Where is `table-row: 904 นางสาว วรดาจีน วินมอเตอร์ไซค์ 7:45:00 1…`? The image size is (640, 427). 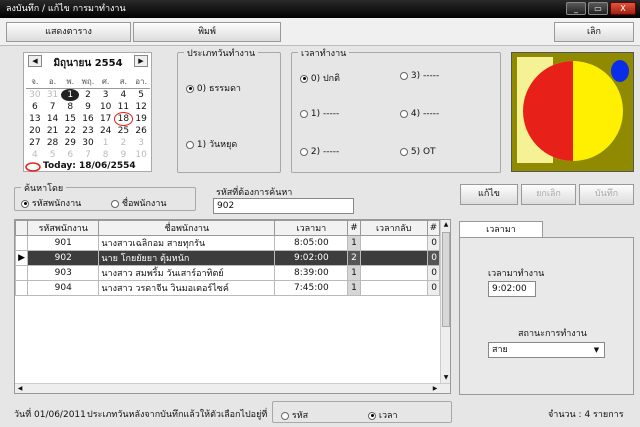 table-row: 904 นางสาว วรดาจีน วินมอเตอร์ไซค์ 7:45:00 1… is located at coordinates (228, 288).